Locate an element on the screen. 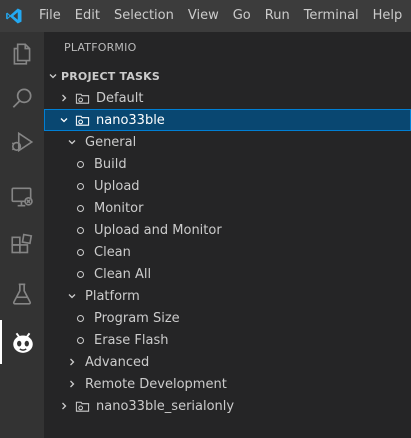 The height and width of the screenshot is (438, 411). tree-item-label: Advanced is located at coordinates (117, 362).